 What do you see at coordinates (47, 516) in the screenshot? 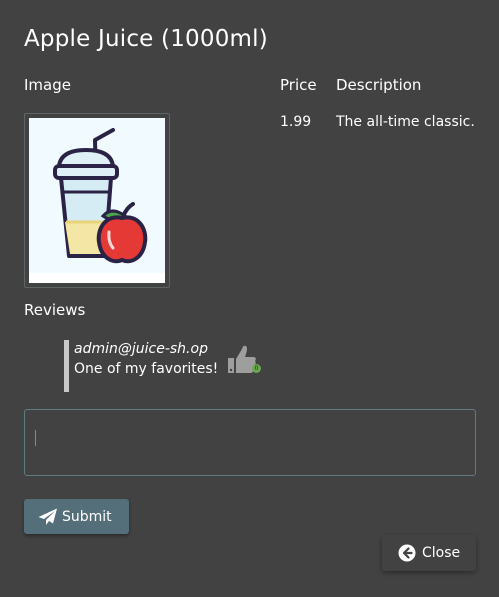
I see `paper-plane-icon` at bounding box center [47, 516].